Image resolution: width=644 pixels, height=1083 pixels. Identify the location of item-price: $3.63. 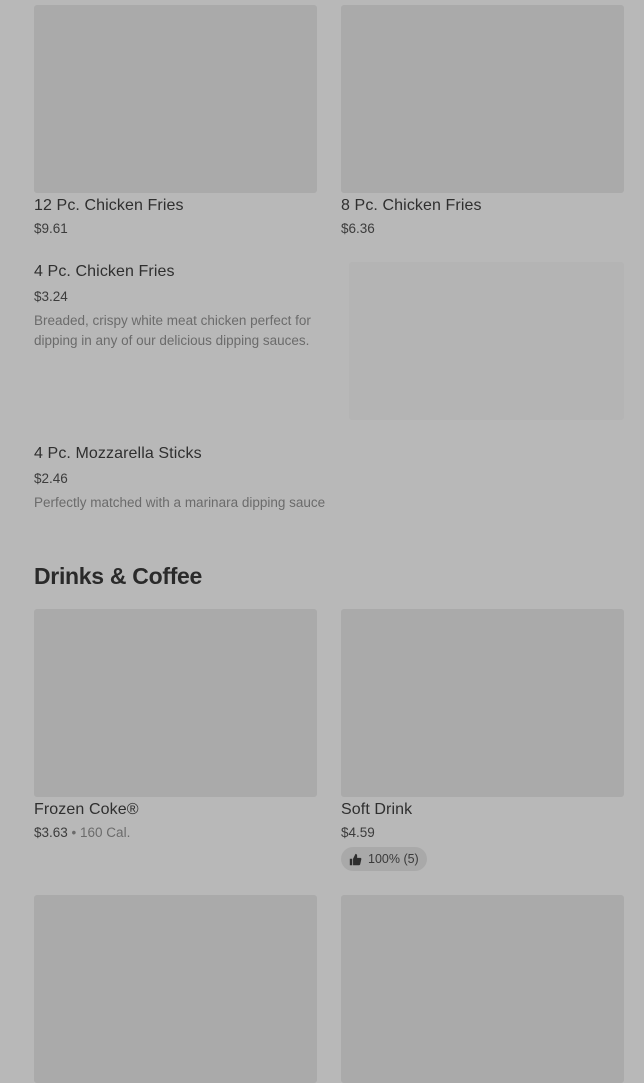
(51, 832).